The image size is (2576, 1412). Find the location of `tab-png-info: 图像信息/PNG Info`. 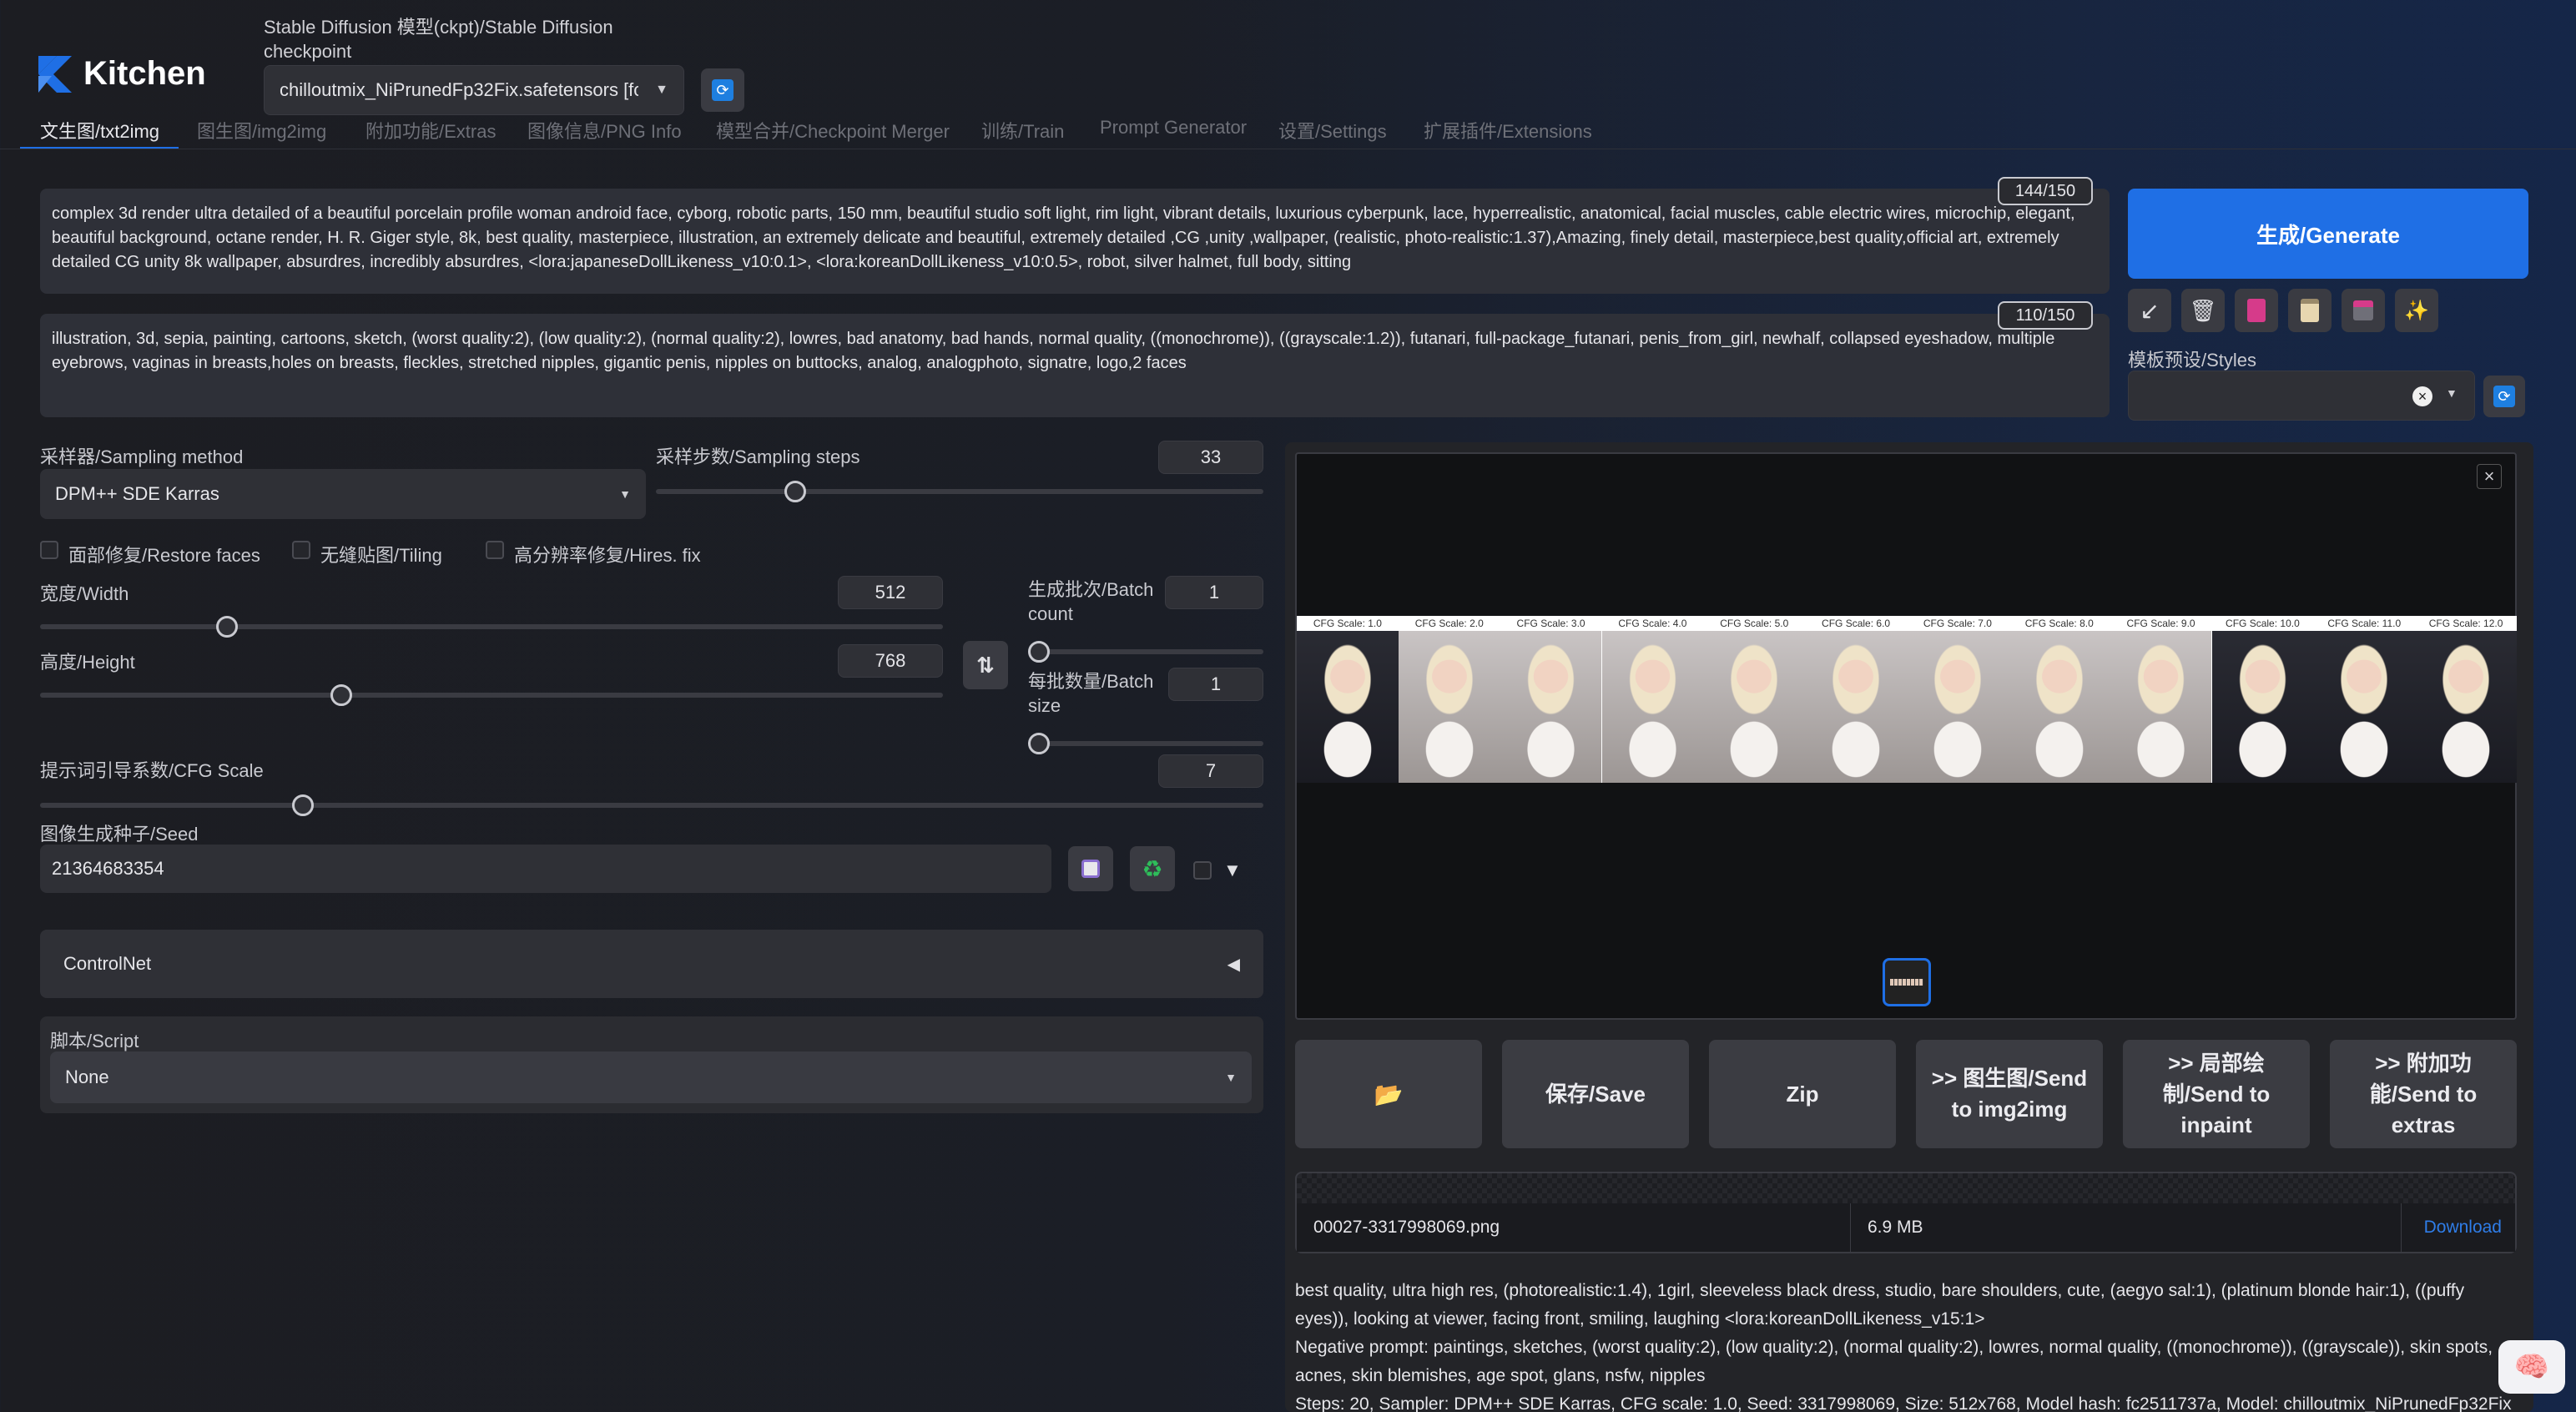

tab-png-info: 图像信息/PNG Info is located at coordinates (605, 130).